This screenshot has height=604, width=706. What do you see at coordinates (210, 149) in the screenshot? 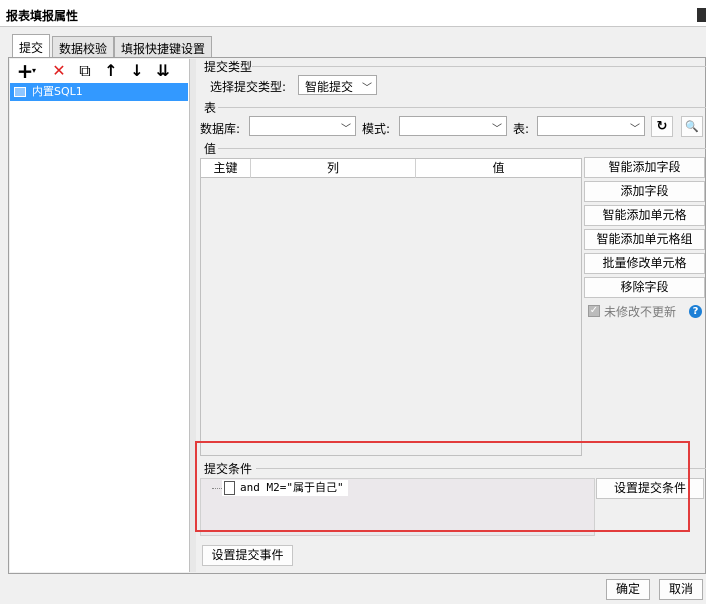
I see `value-section-label: 值` at bounding box center [210, 149].